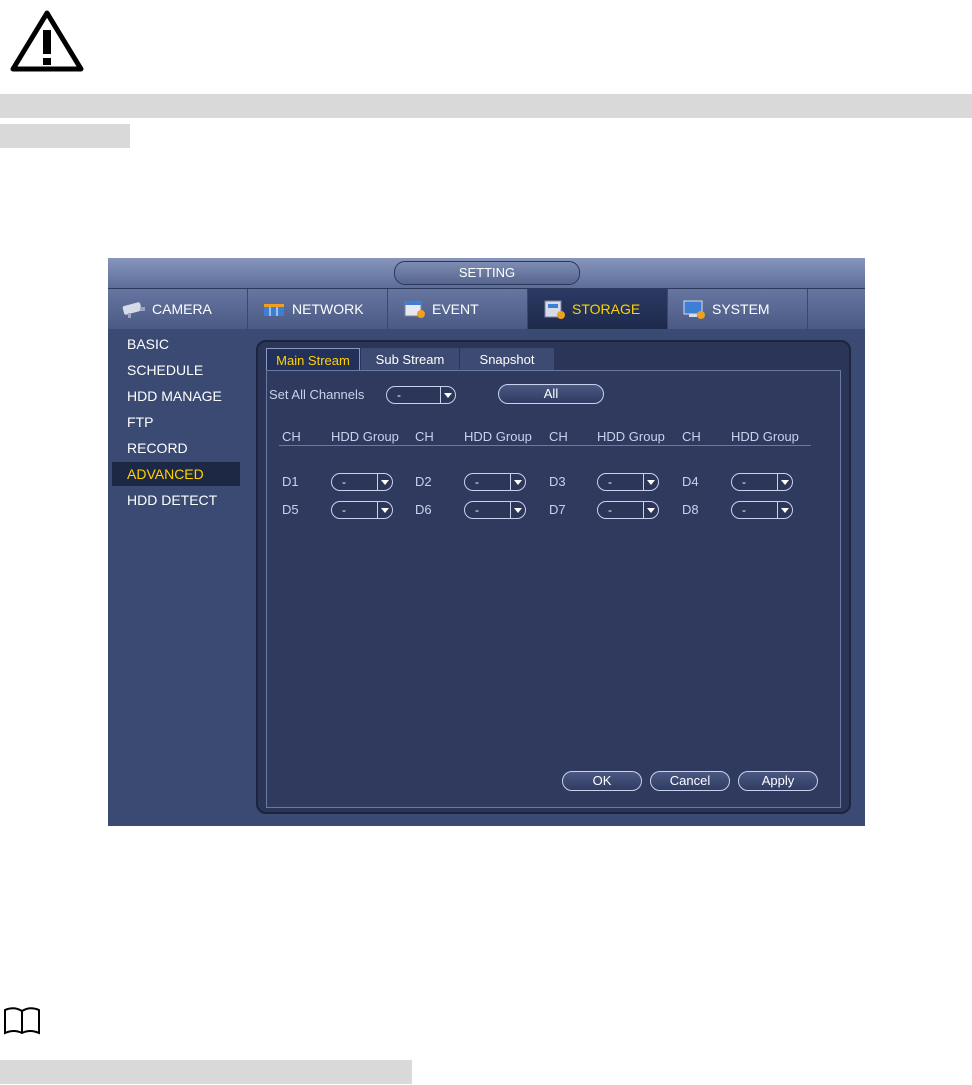 The height and width of the screenshot is (1085, 972). Describe the element at coordinates (133, 310) in the screenshot. I see `camera-icon` at that location.